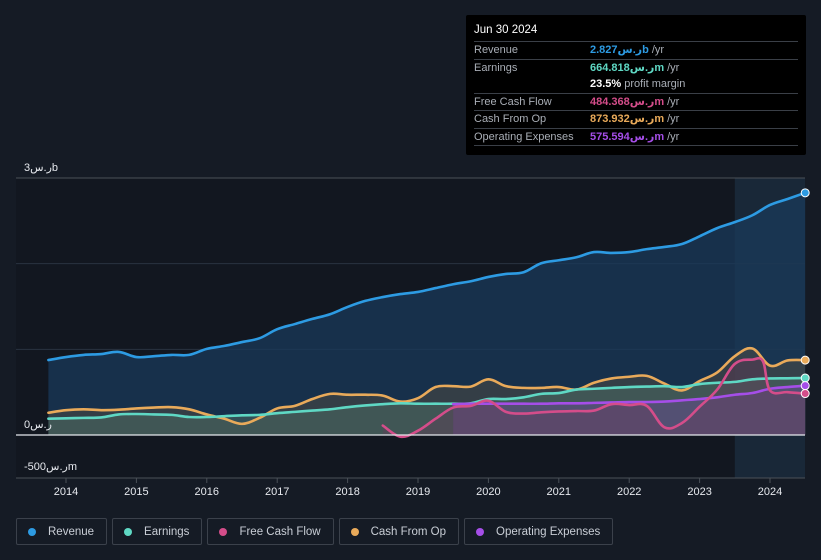  What do you see at coordinates (627, 119) in the screenshot?
I see `tooltip-value: 873.932ر.سm` at bounding box center [627, 119].